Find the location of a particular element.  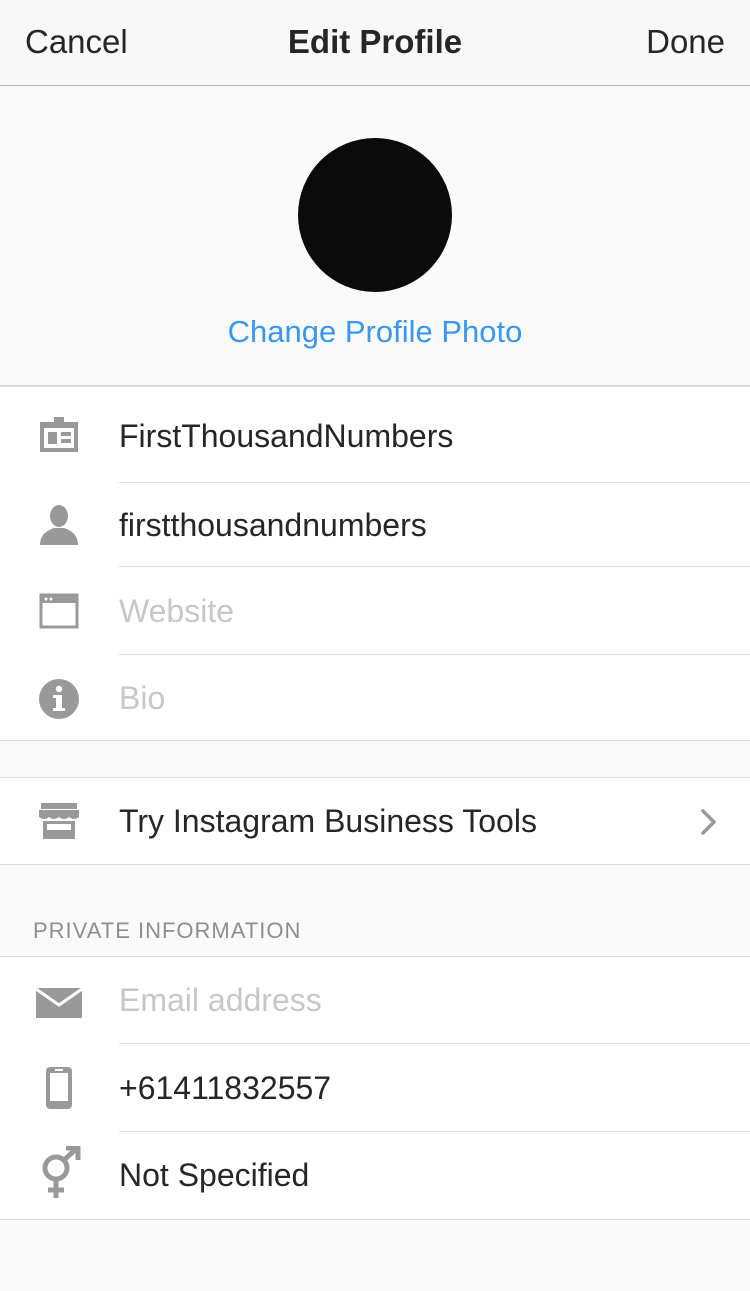

business-tools-row: Try Instagram Business Tools is located at coordinates (375, 821).